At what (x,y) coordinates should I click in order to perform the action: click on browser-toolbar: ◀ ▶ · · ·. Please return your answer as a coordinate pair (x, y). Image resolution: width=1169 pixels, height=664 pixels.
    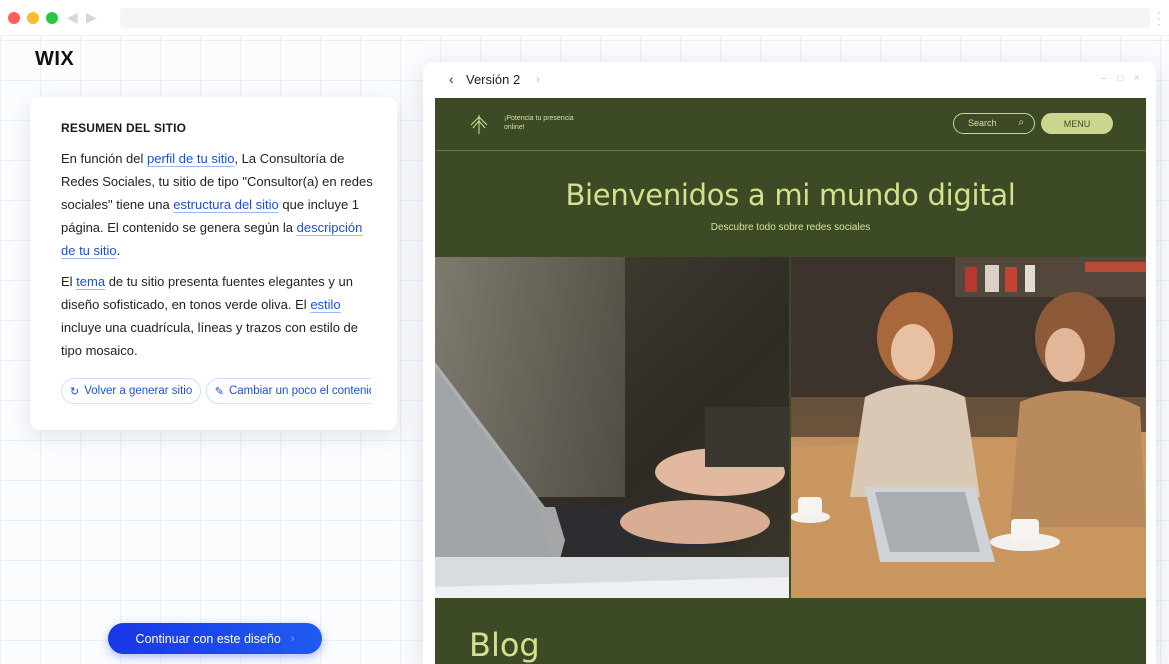
    Looking at the image, I should click on (584, 18).